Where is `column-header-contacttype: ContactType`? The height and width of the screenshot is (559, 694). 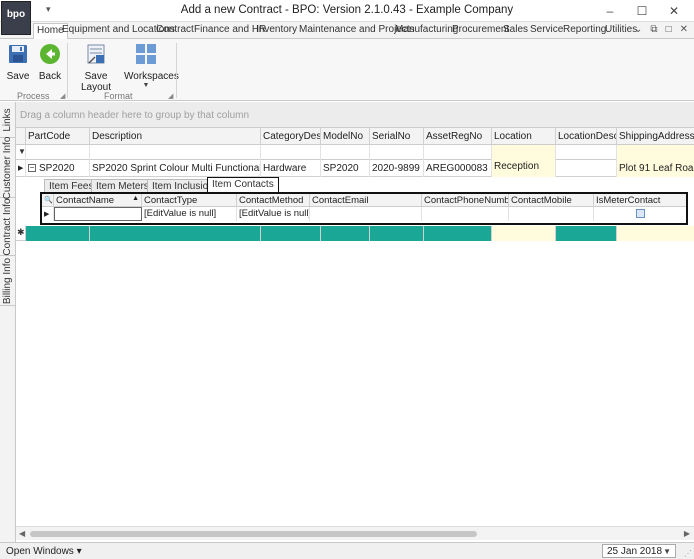 column-header-contacttype: ContactType is located at coordinates (189, 200).